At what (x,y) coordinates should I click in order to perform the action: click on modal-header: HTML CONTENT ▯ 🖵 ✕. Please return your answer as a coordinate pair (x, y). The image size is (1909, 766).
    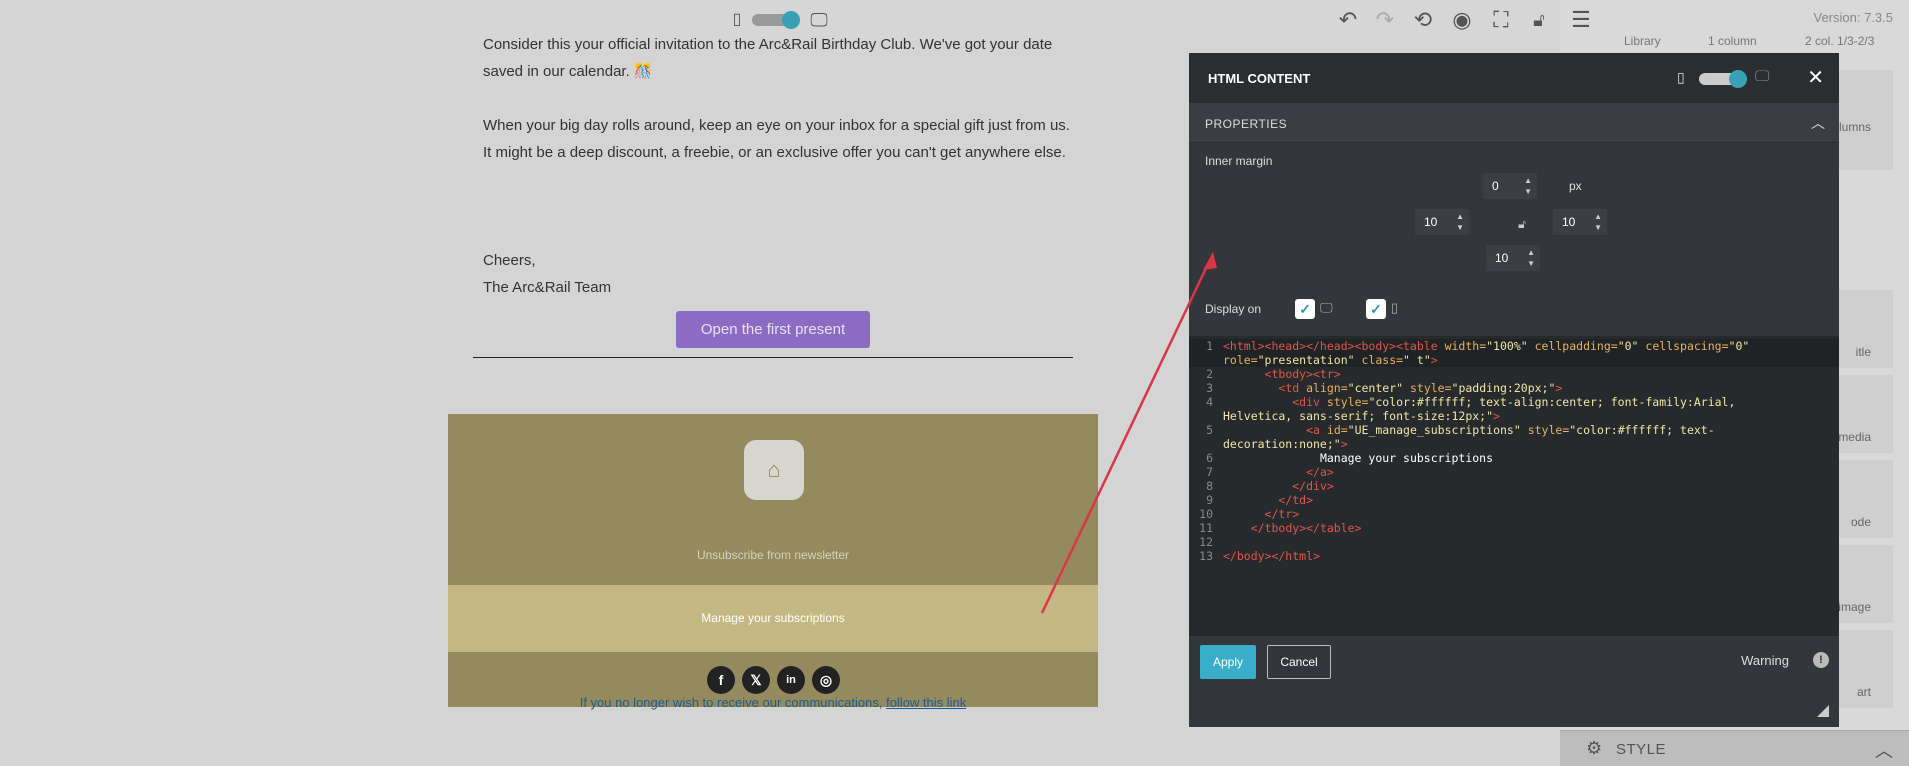
    Looking at the image, I should click on (1514, 78).